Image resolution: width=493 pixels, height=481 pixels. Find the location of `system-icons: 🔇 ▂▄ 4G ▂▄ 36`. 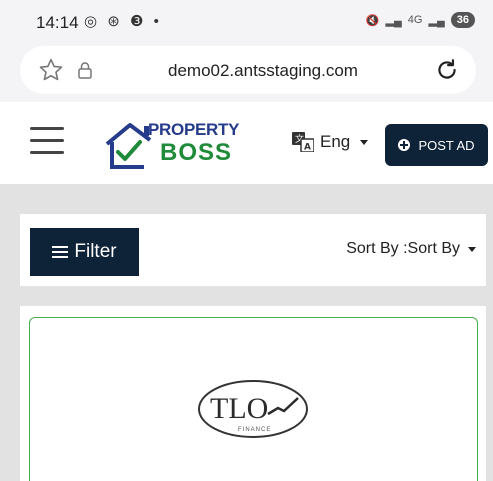

system-icons: 🔇 ▂▄ 4G ▂▄ 36 is located at coordinates (420, 20).